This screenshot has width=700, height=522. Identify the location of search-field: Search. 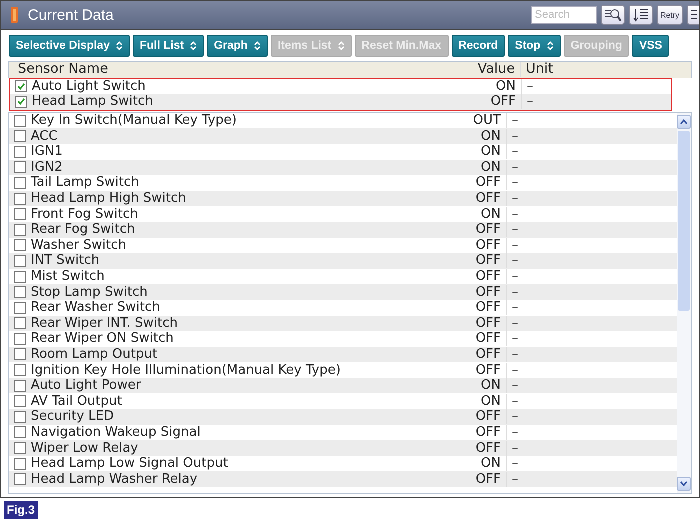
(564, 15).